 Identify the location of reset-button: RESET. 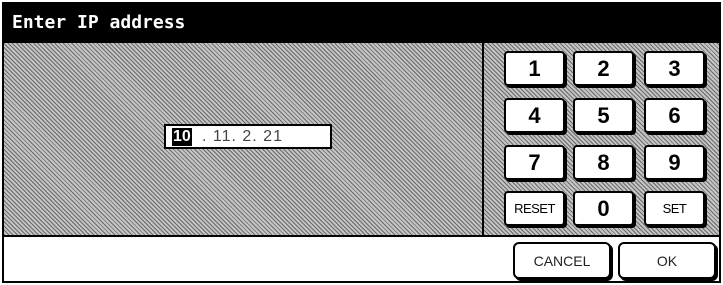
(534, 208).